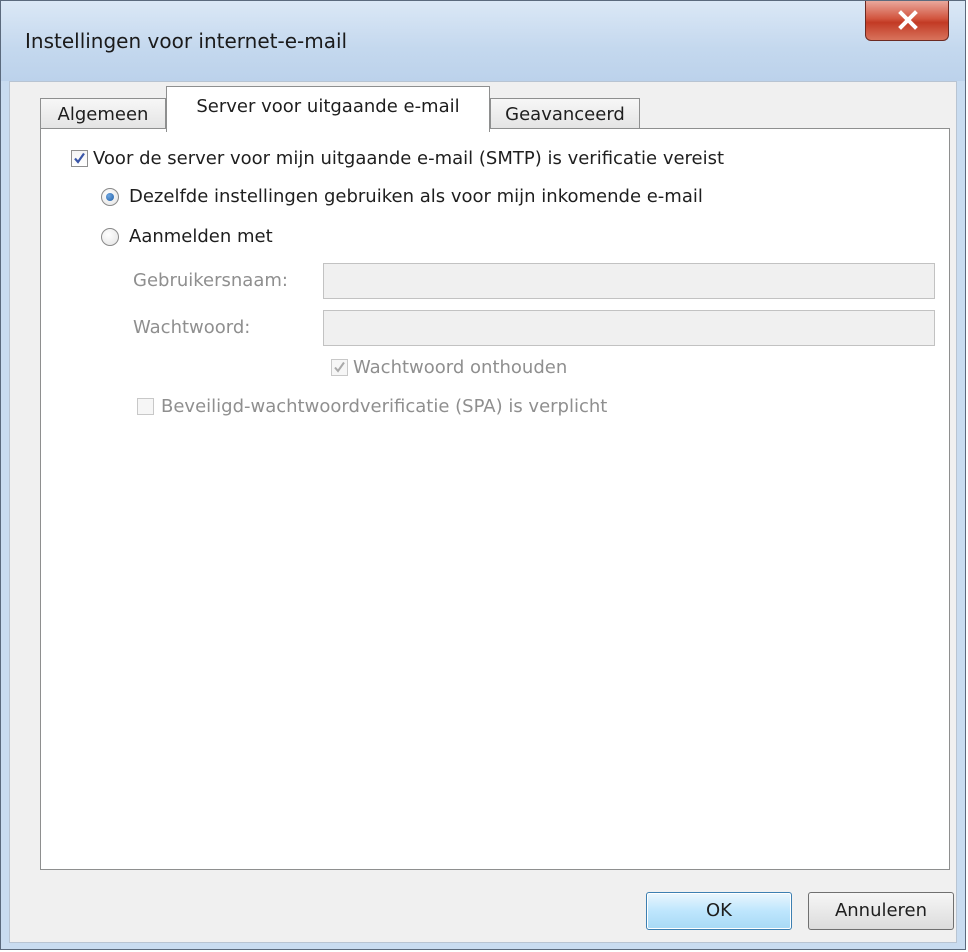 The width and height of the screenshot is (968, 952). What do you see at coordinates (460, 367) in the screenshot?
I see `remember-password-label: Wachtwoord onthouden` at bounding box center [460, 367].